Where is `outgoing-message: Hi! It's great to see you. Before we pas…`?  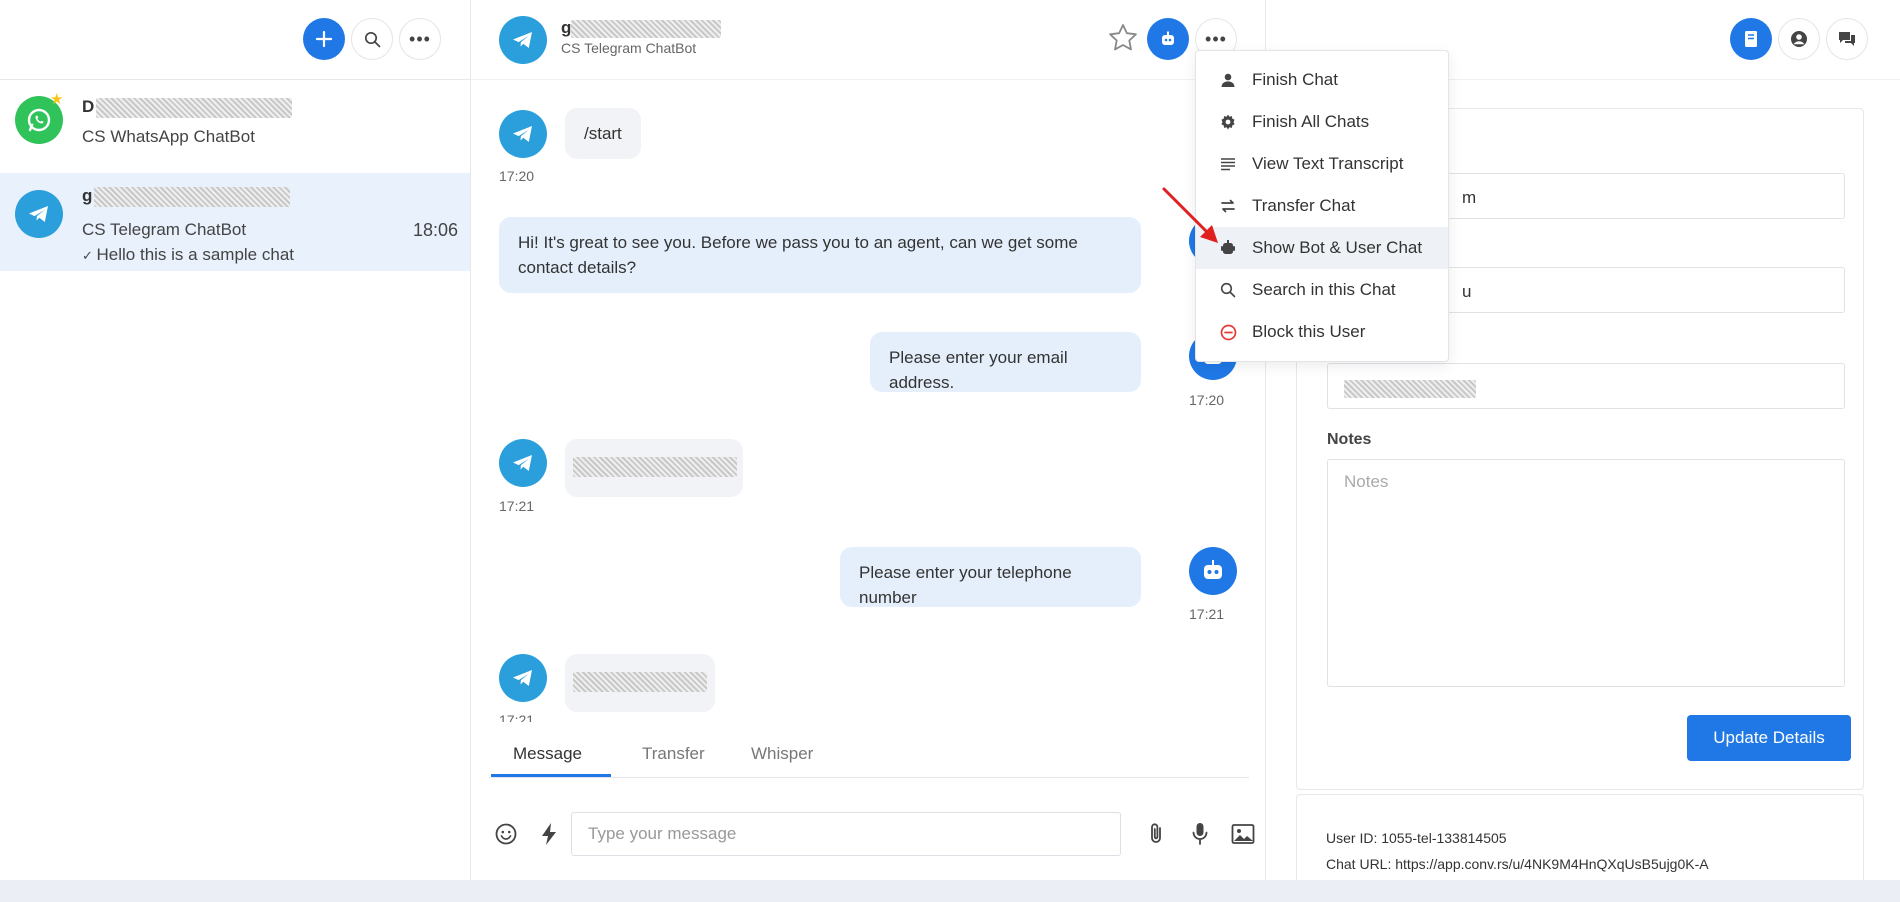
outgoing-message: Hi! It's great to see you. Before we pas… is located at coordinates (820, 255).